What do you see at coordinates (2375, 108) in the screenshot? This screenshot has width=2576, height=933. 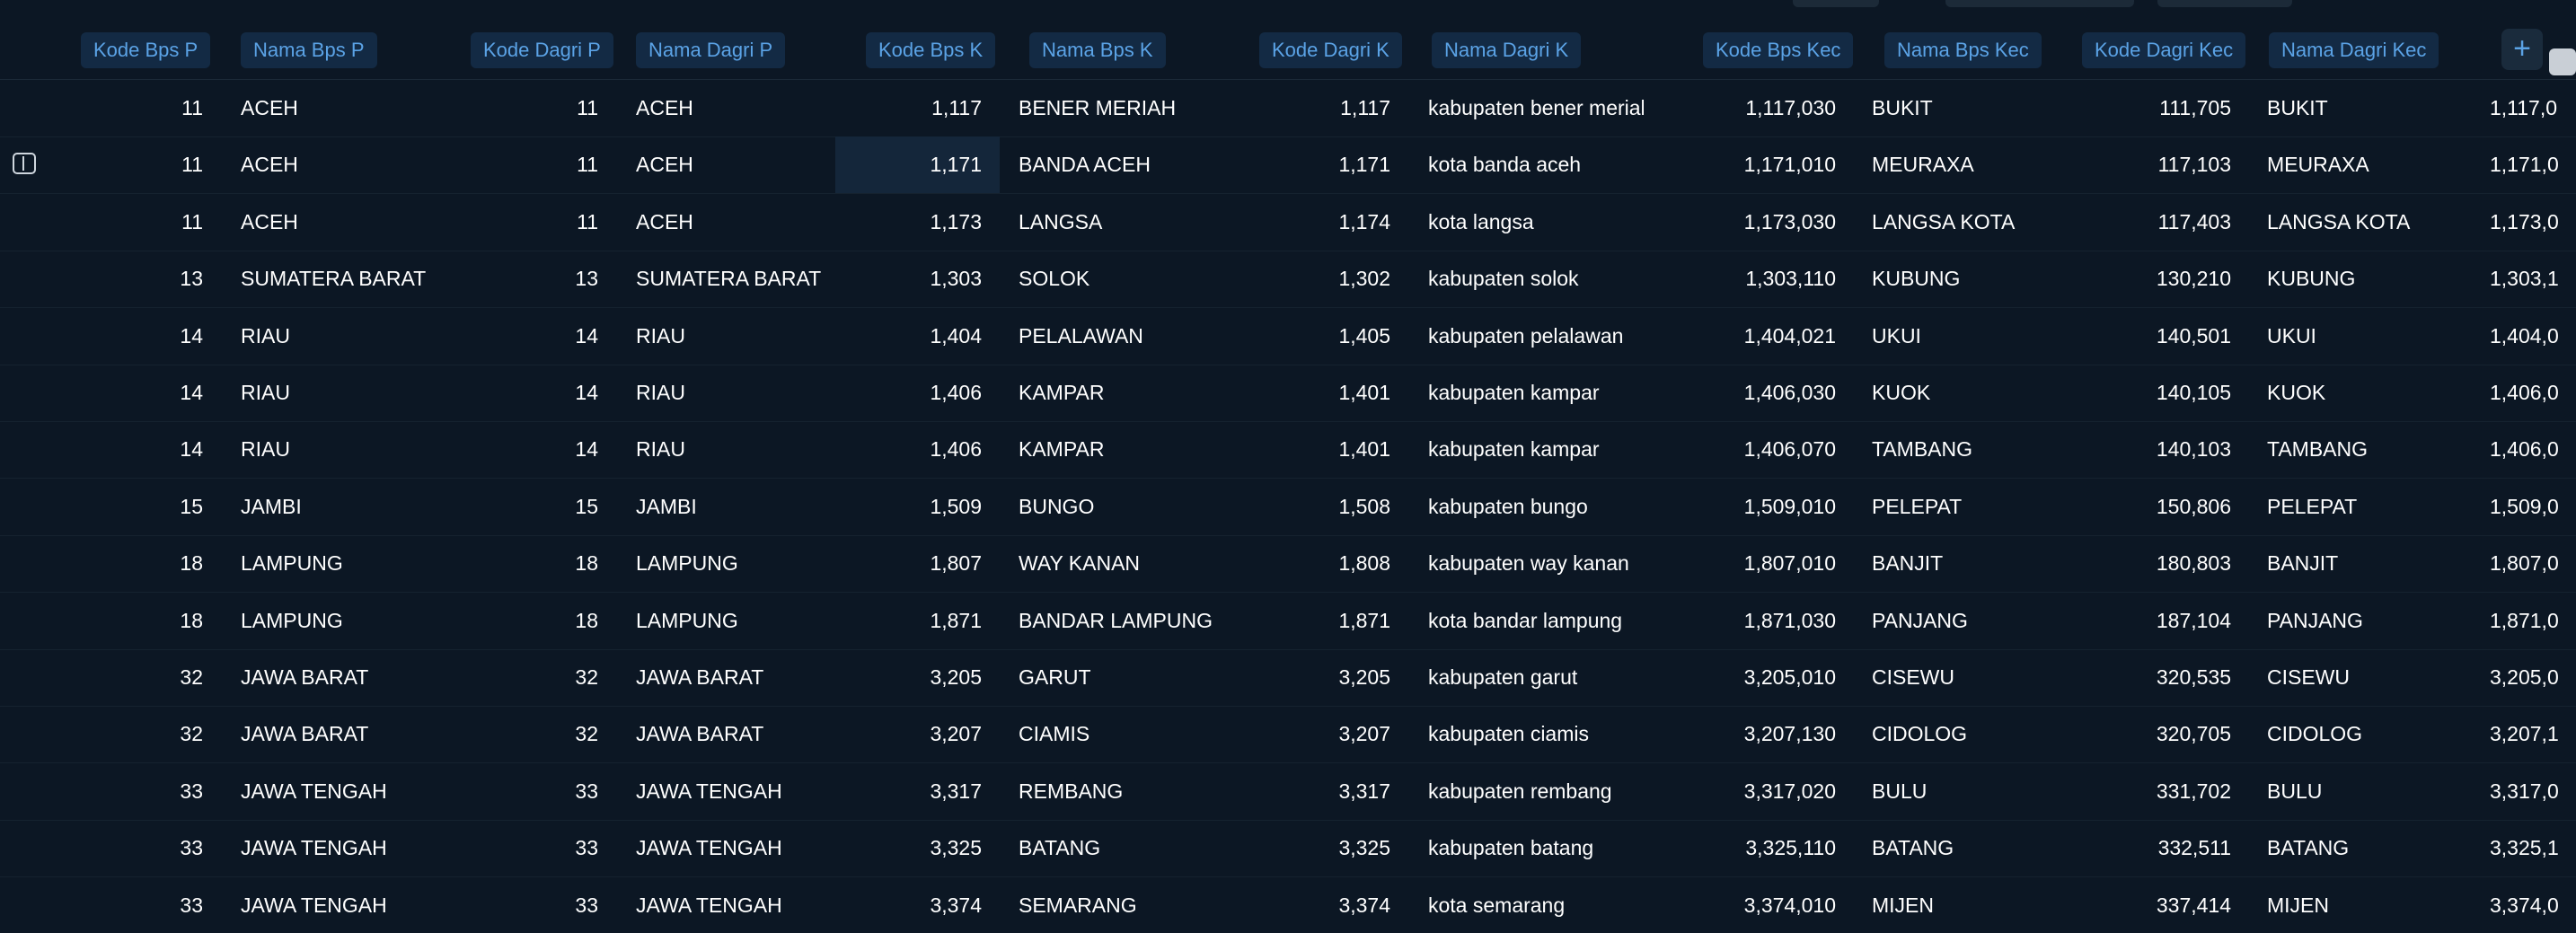 I see `cell-nama-dagri-kec: BUKIT` at bounding box center [2375, 108].